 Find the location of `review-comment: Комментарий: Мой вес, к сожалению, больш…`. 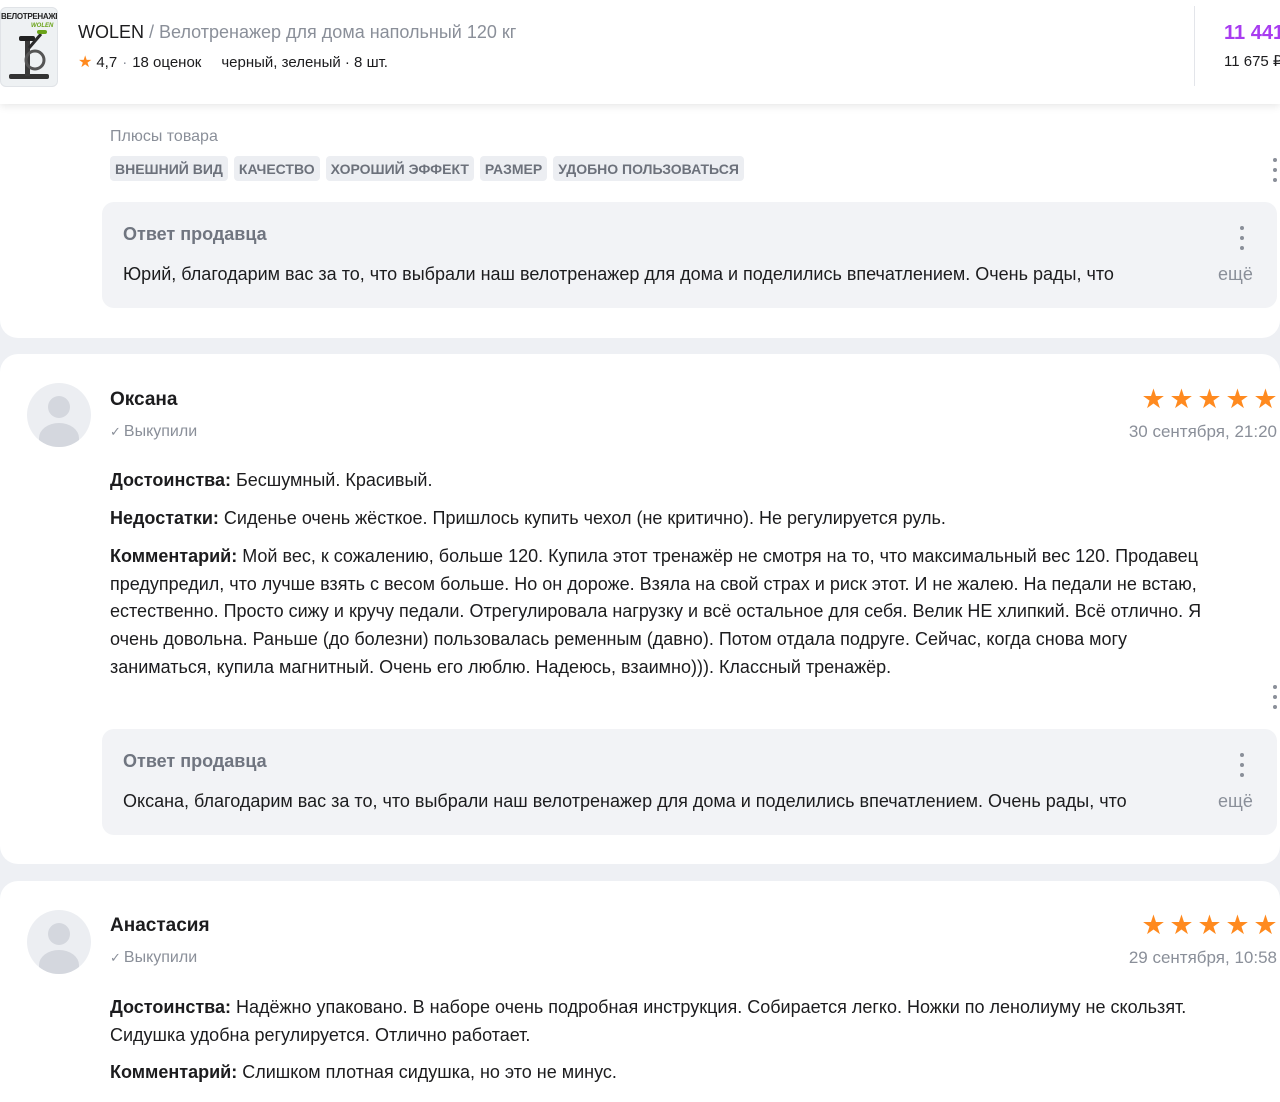

review-comment: Комментарий: Мой вес, к сожалению, больш… is located at coordinates (665, 612).